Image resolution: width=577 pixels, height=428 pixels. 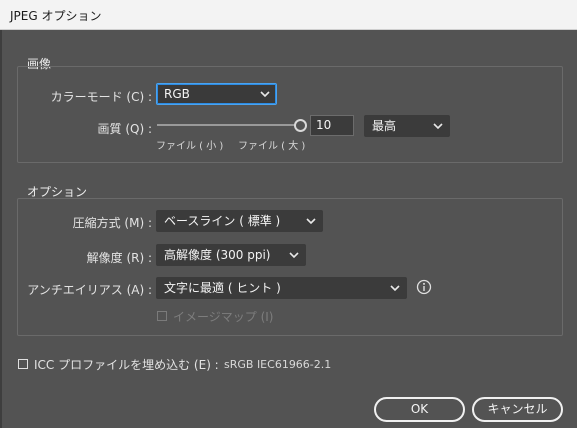 What do you see at coordinates (177, 94) in the screenshot?
I see `color-mode-value: RGB` at bounding box center [177, 94].